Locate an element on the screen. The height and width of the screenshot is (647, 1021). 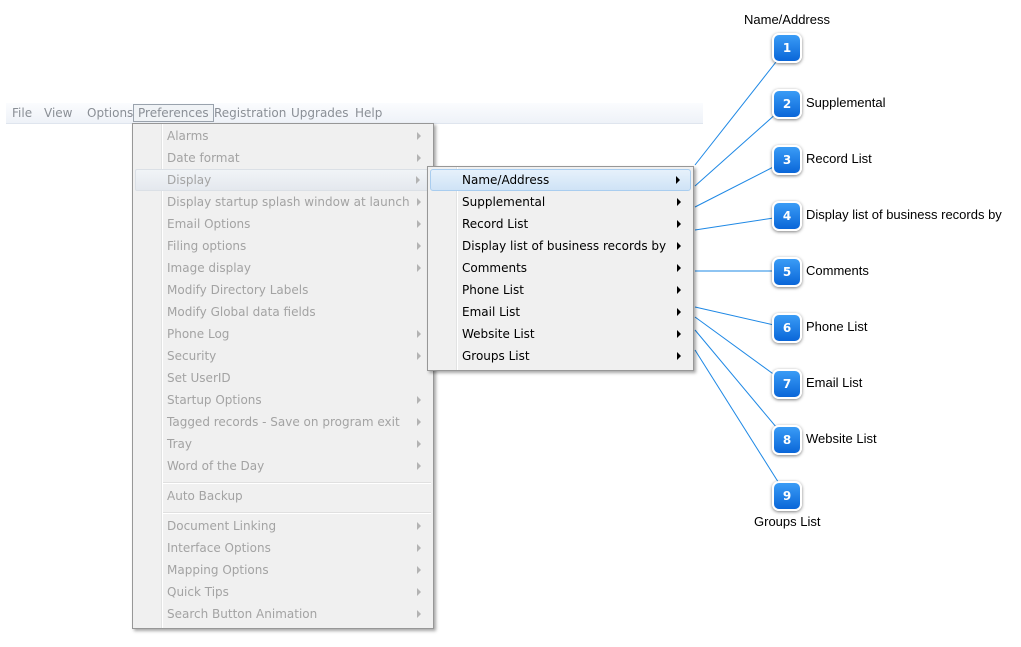
menu-item-startup-options: Startup Options is located at coordinates (283, 400).